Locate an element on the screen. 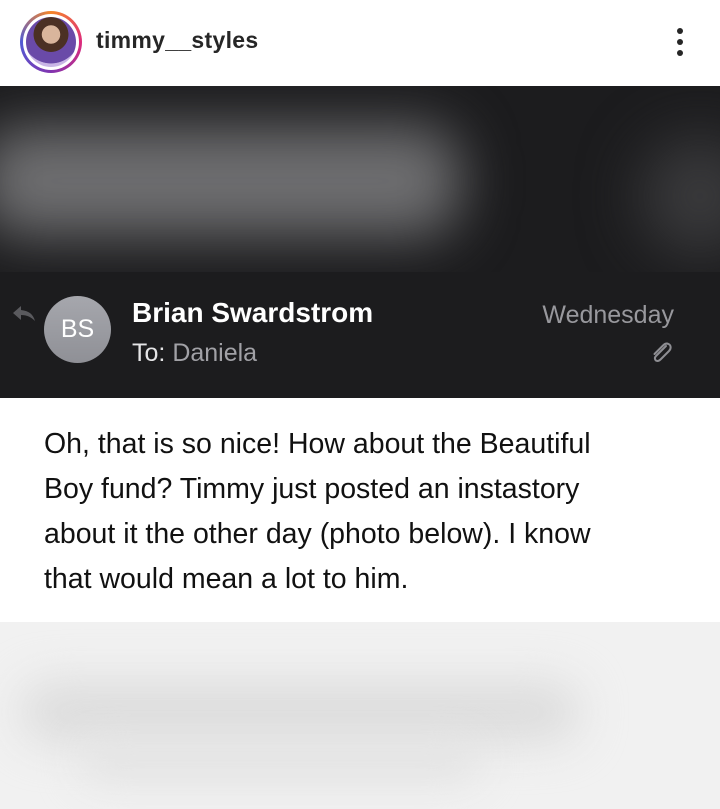  post-header: timmy__styles is located at coordinates (360, 43).